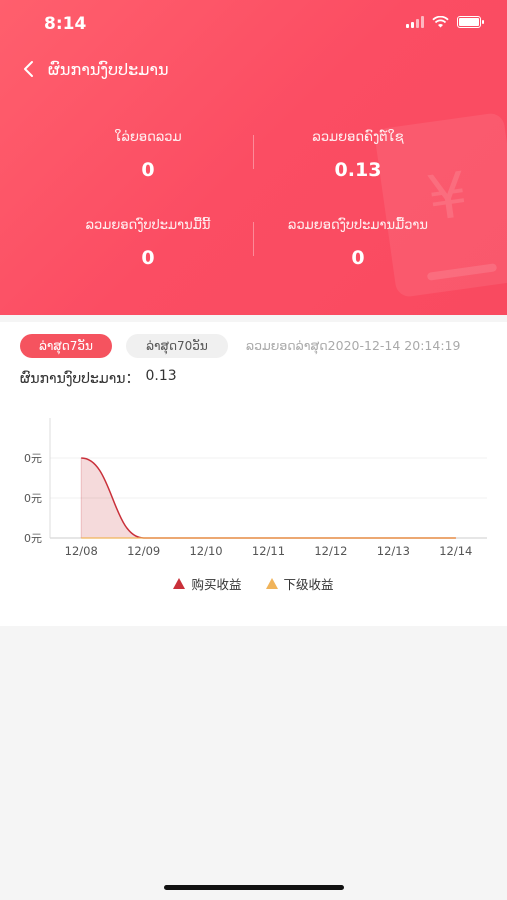  What do you see at coordinates (254, 887) in the screenshot?
I see `home-indicator` at bounding box center [254, 887].